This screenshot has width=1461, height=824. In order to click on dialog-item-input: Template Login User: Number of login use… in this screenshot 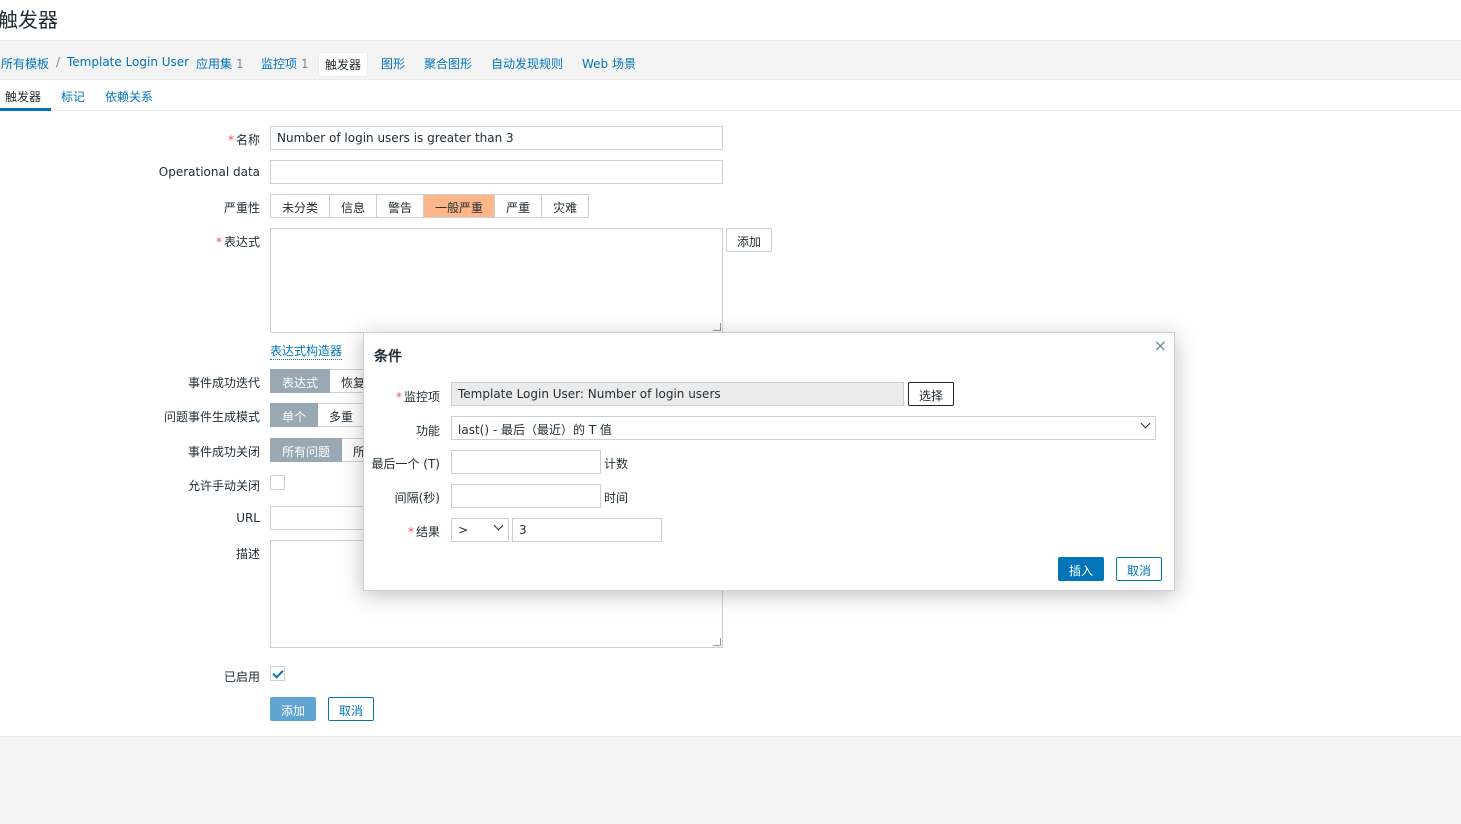, I will do `click(677, 394)`.